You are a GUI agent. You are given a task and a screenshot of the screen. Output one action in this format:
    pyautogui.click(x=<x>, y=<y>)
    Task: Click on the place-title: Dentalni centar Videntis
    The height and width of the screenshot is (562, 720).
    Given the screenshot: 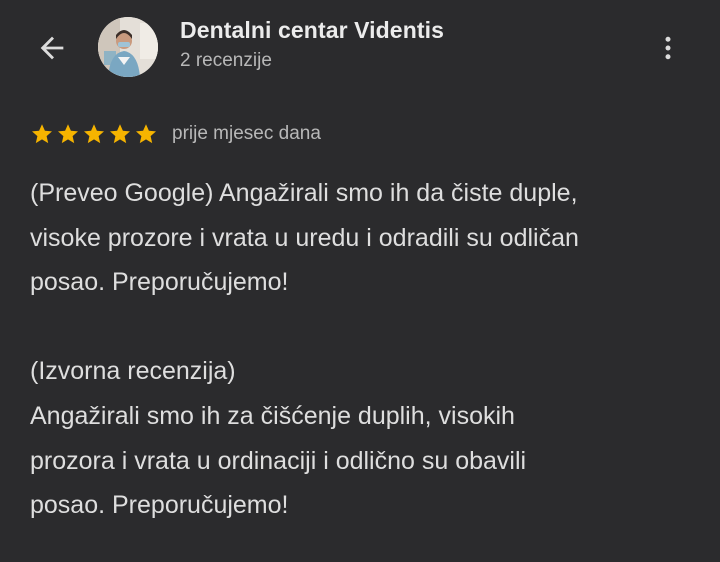 What is the action you would take?
    pyautogui.click(x=312, y=30)
    